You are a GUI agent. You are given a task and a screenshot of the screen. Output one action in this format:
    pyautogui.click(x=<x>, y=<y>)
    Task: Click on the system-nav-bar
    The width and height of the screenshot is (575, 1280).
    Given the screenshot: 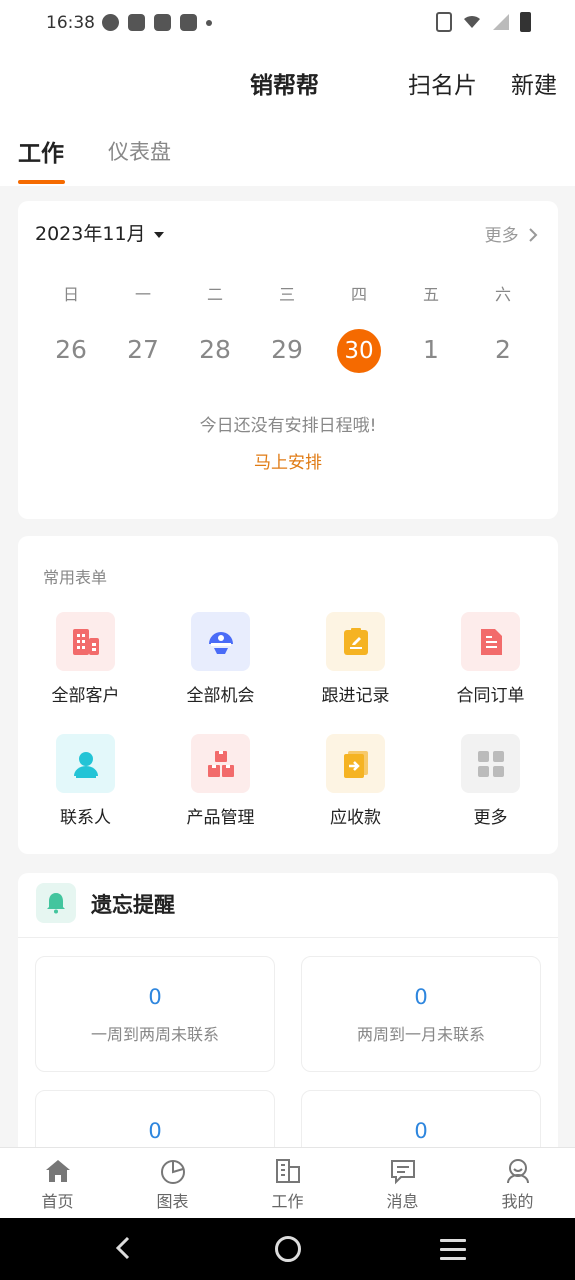 What is the action you would take?
    pyautogui.click(x=287, y=1249)
    